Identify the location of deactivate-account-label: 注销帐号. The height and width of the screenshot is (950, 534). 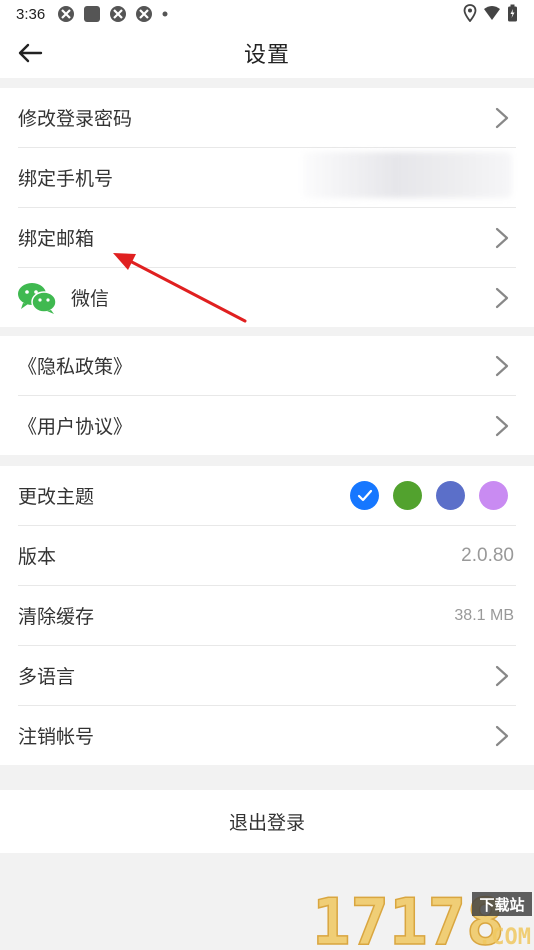
(56, 737).